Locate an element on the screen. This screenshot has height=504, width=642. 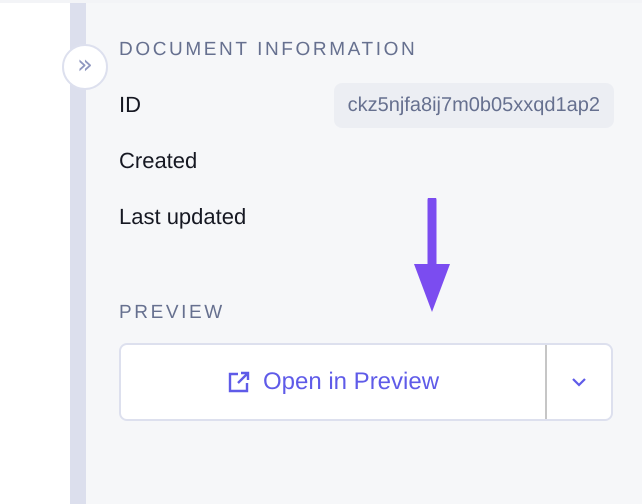
id-value: ckz5njfa8ij7m0b05xxqd1ap2 is located at coordinates (474, 105).